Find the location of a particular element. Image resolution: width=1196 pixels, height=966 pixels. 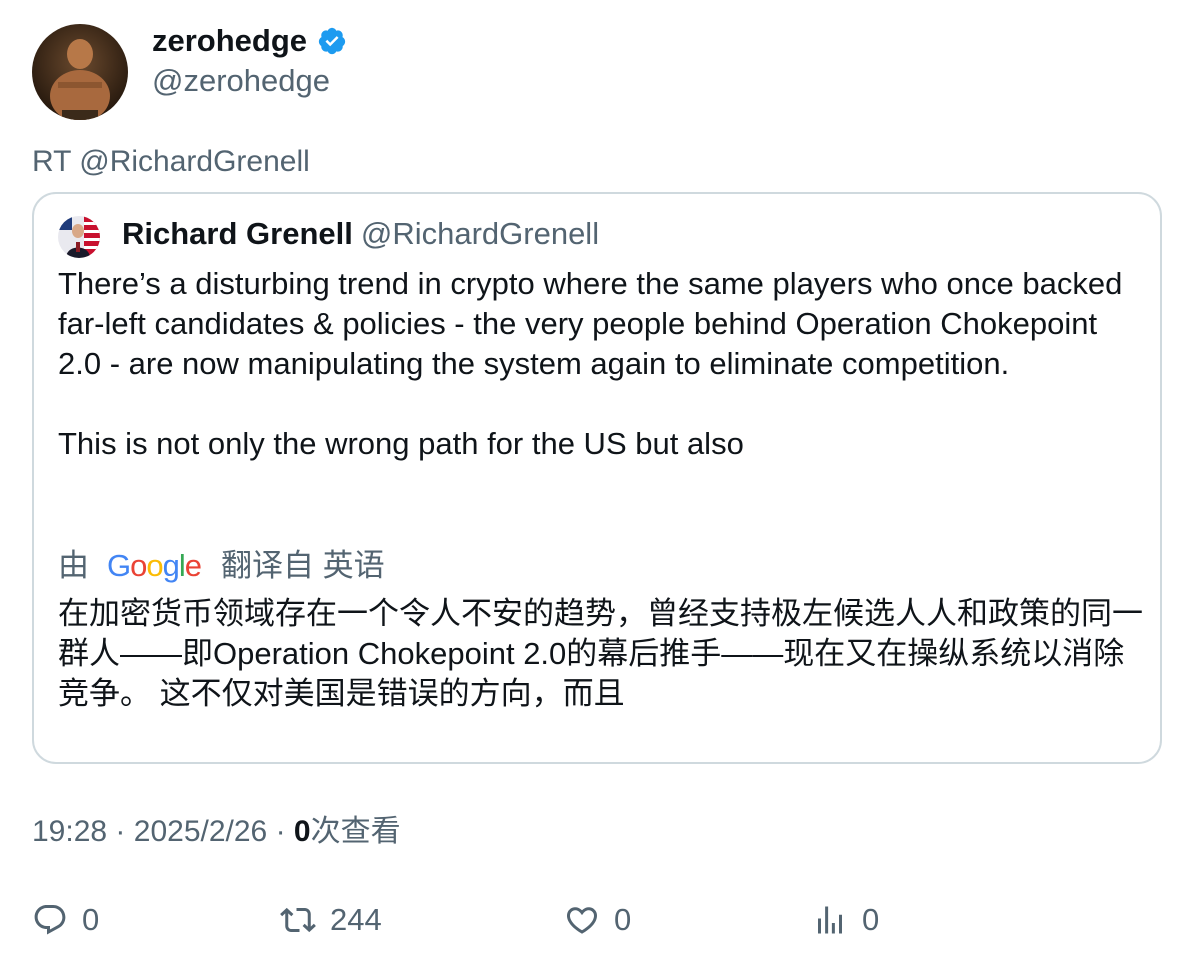

quoted-author-name: Richard Grenell is located at coordinates (237, 233).